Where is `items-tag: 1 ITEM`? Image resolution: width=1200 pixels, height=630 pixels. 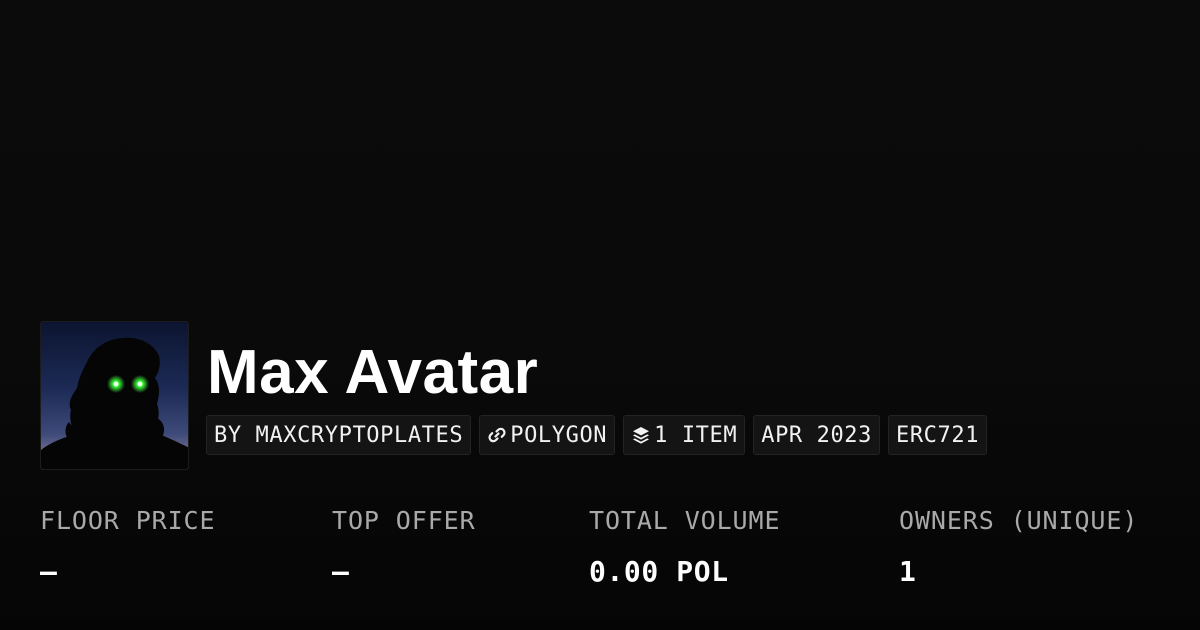
items-tag: 1 ITEM is located at coordinates (684, 435).